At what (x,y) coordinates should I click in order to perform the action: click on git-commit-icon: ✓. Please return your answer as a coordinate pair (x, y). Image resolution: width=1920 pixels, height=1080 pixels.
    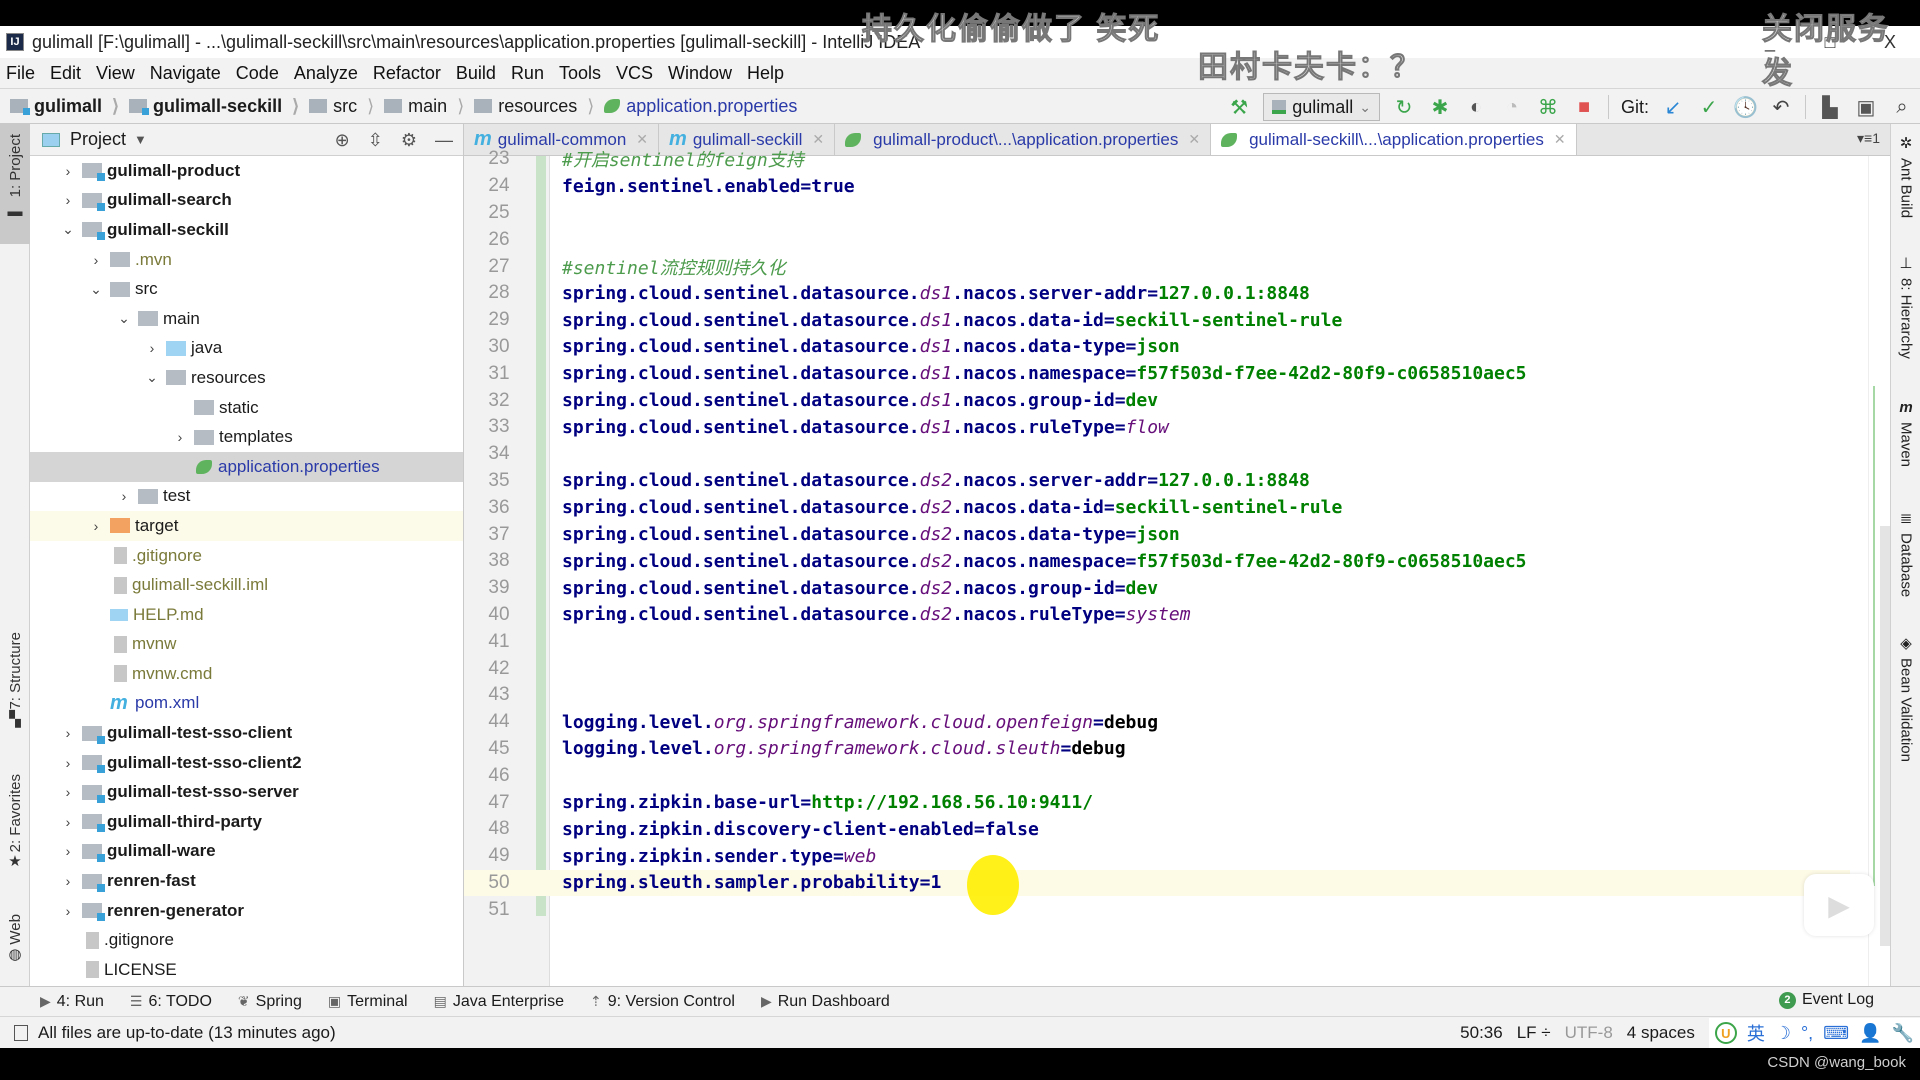
    Looking at the image, I should click on (1709, 107).